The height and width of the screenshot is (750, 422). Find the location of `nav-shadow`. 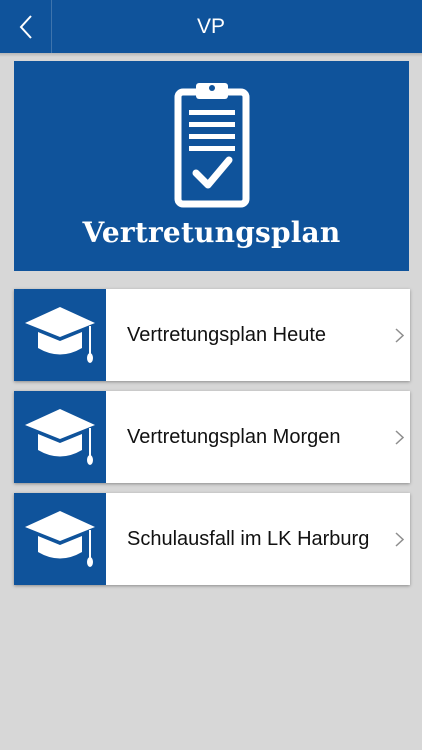

nav-shadow is located at coordinates (211, 55).